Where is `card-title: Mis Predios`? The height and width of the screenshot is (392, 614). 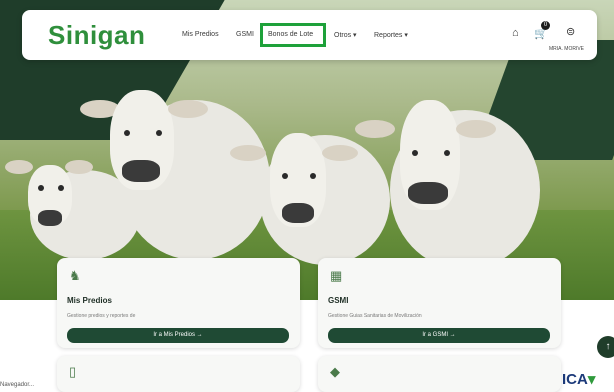 card-title: Mis Predios is located at coordinates (89, 300).